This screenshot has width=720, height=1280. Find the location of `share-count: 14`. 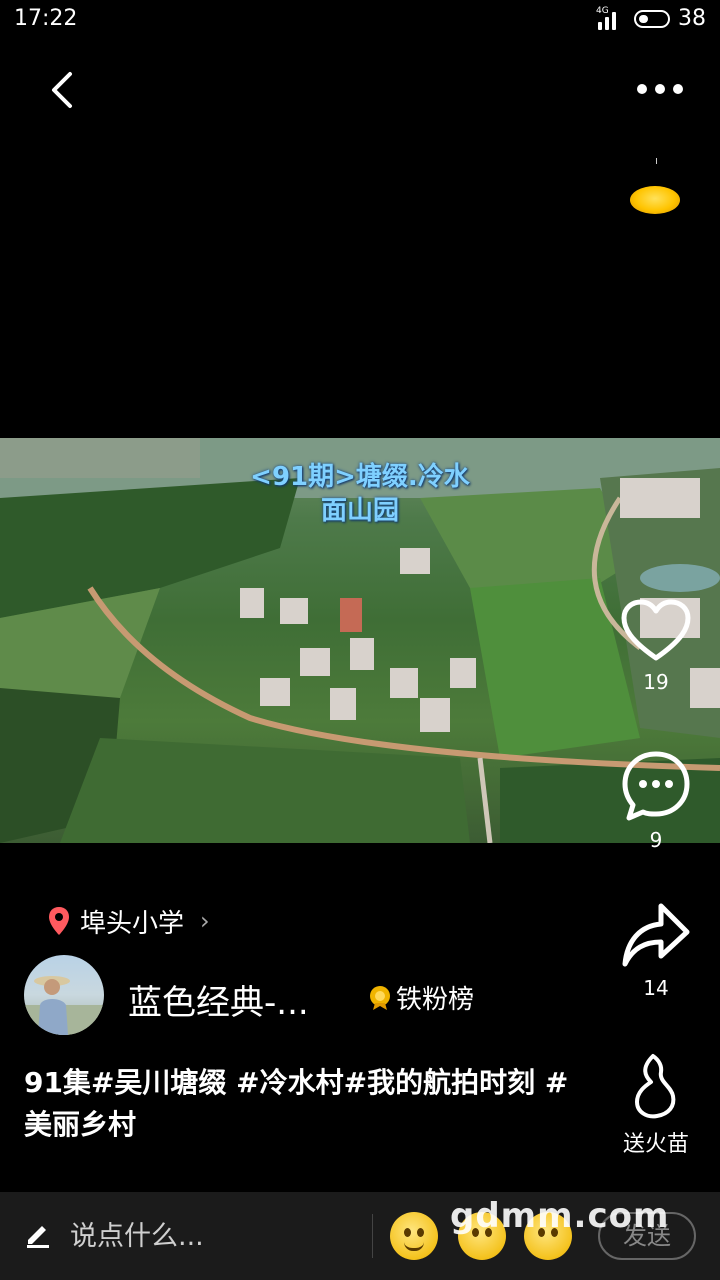

share-count: 14 is located at coordinates (656, 988).